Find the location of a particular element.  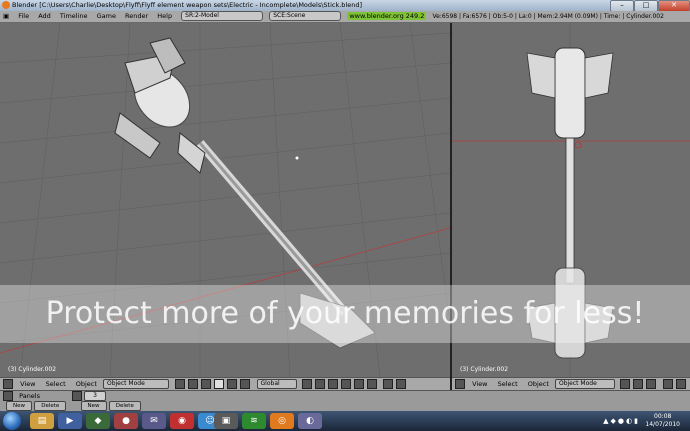

taskbar-clock: 00:08 14/07/2010 is located at coordinates (662, 421).